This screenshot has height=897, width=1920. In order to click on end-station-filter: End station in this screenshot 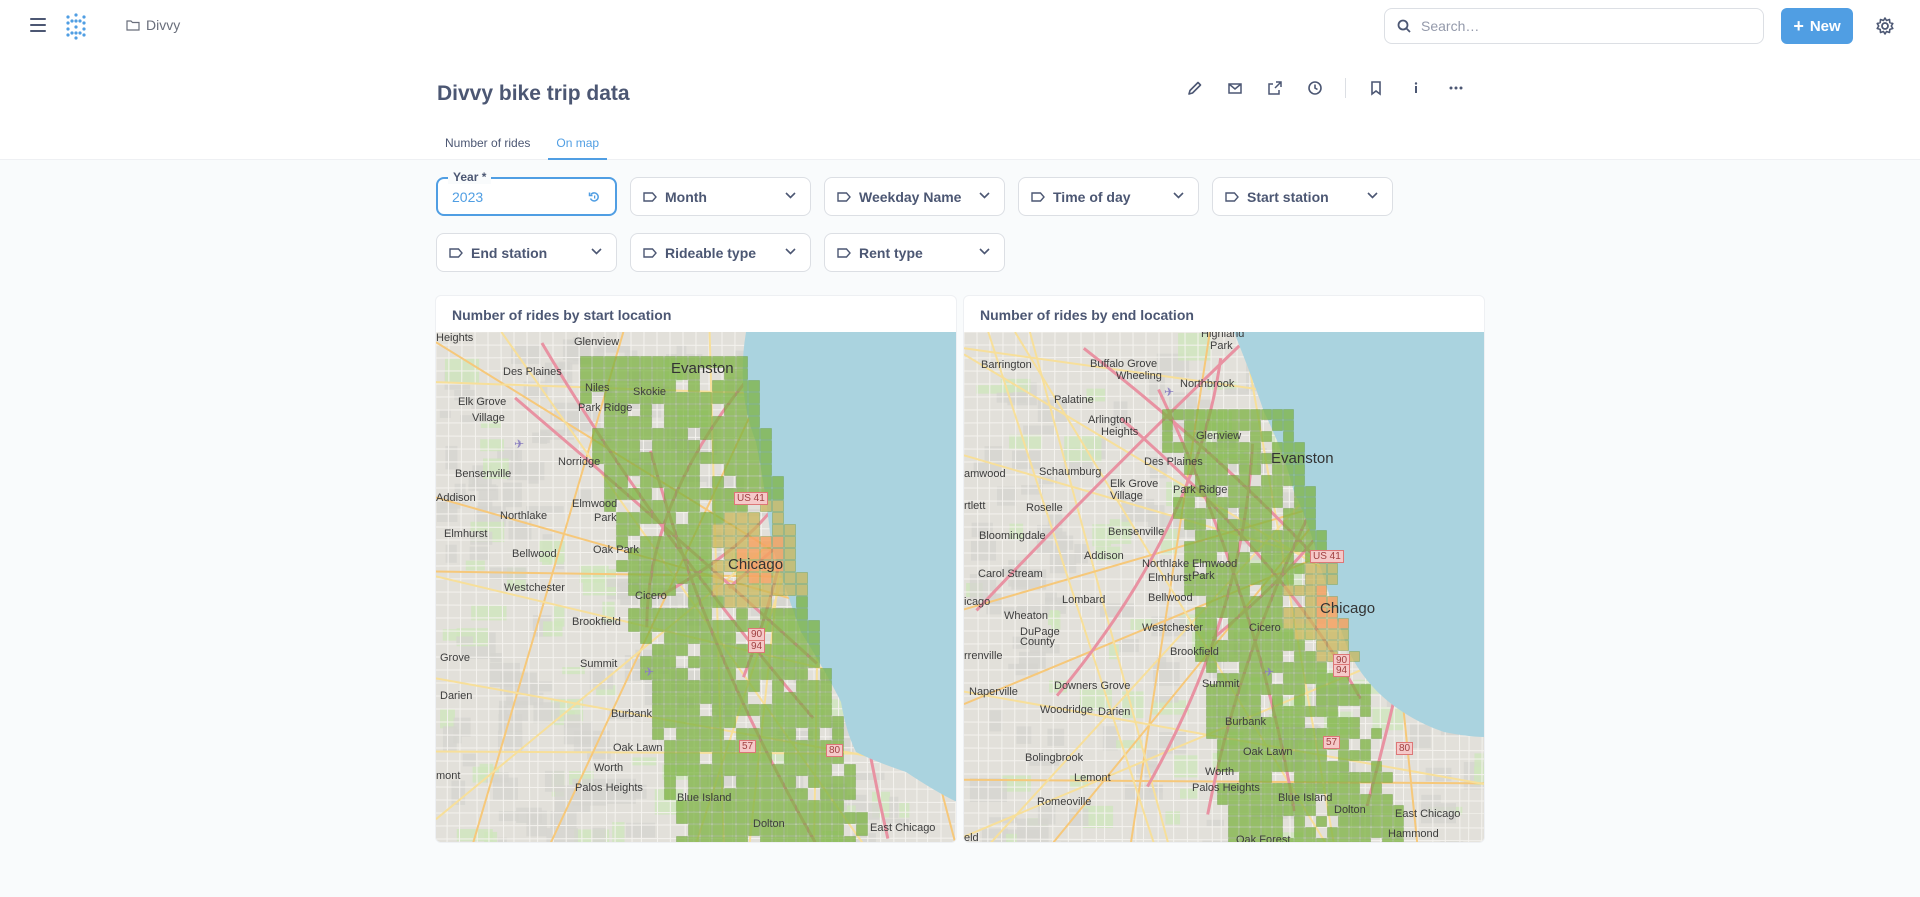, I will do `click(526, 252)`.